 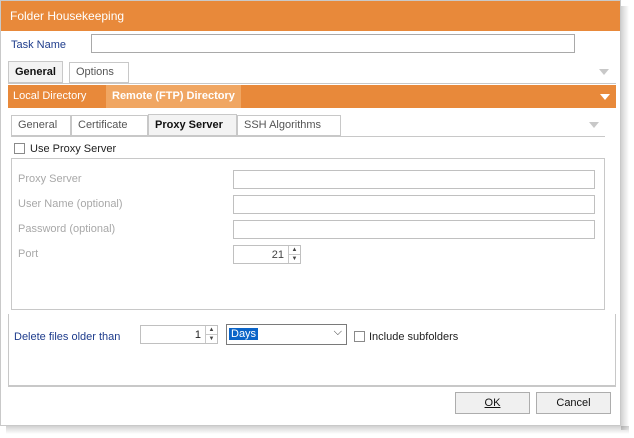 I want to click on cancel-button: Cancel, so click(x=573, y=403).